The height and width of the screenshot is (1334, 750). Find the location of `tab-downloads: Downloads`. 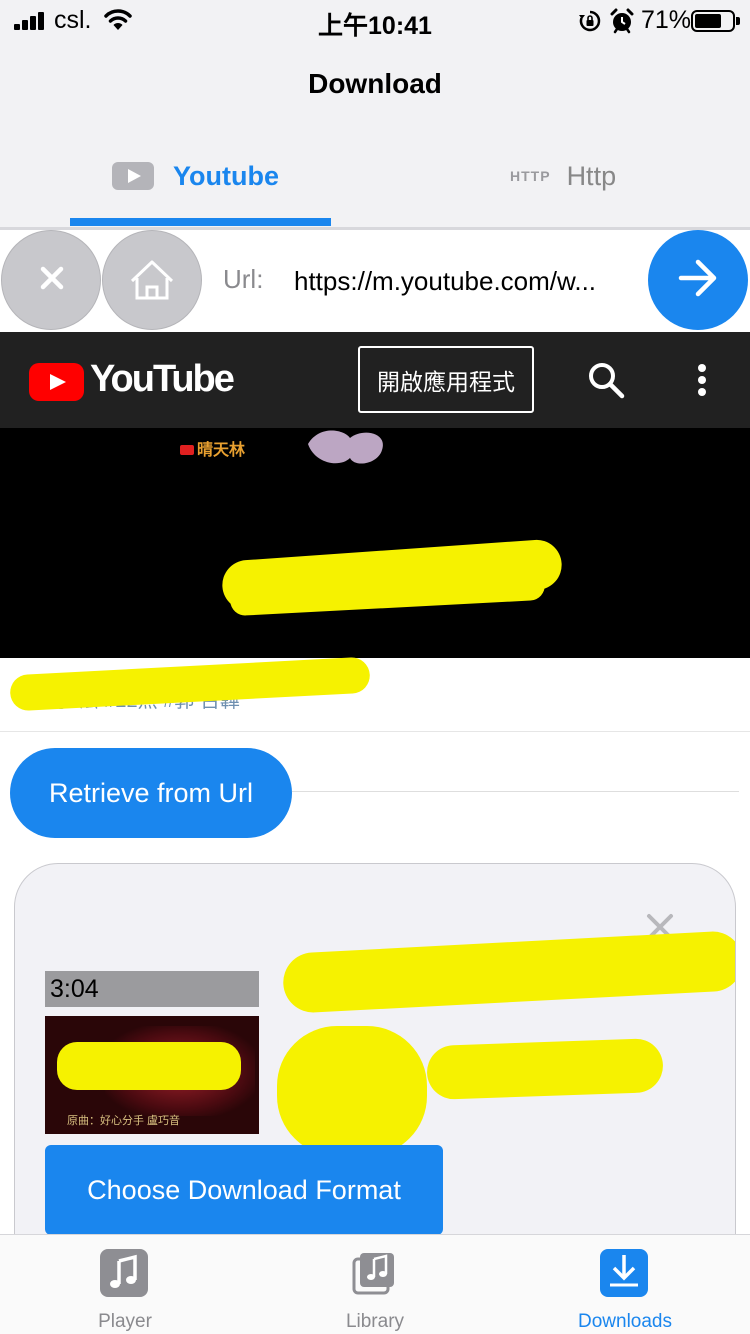

tab-downloads: Downloads is located at coordinates (625, 1284).